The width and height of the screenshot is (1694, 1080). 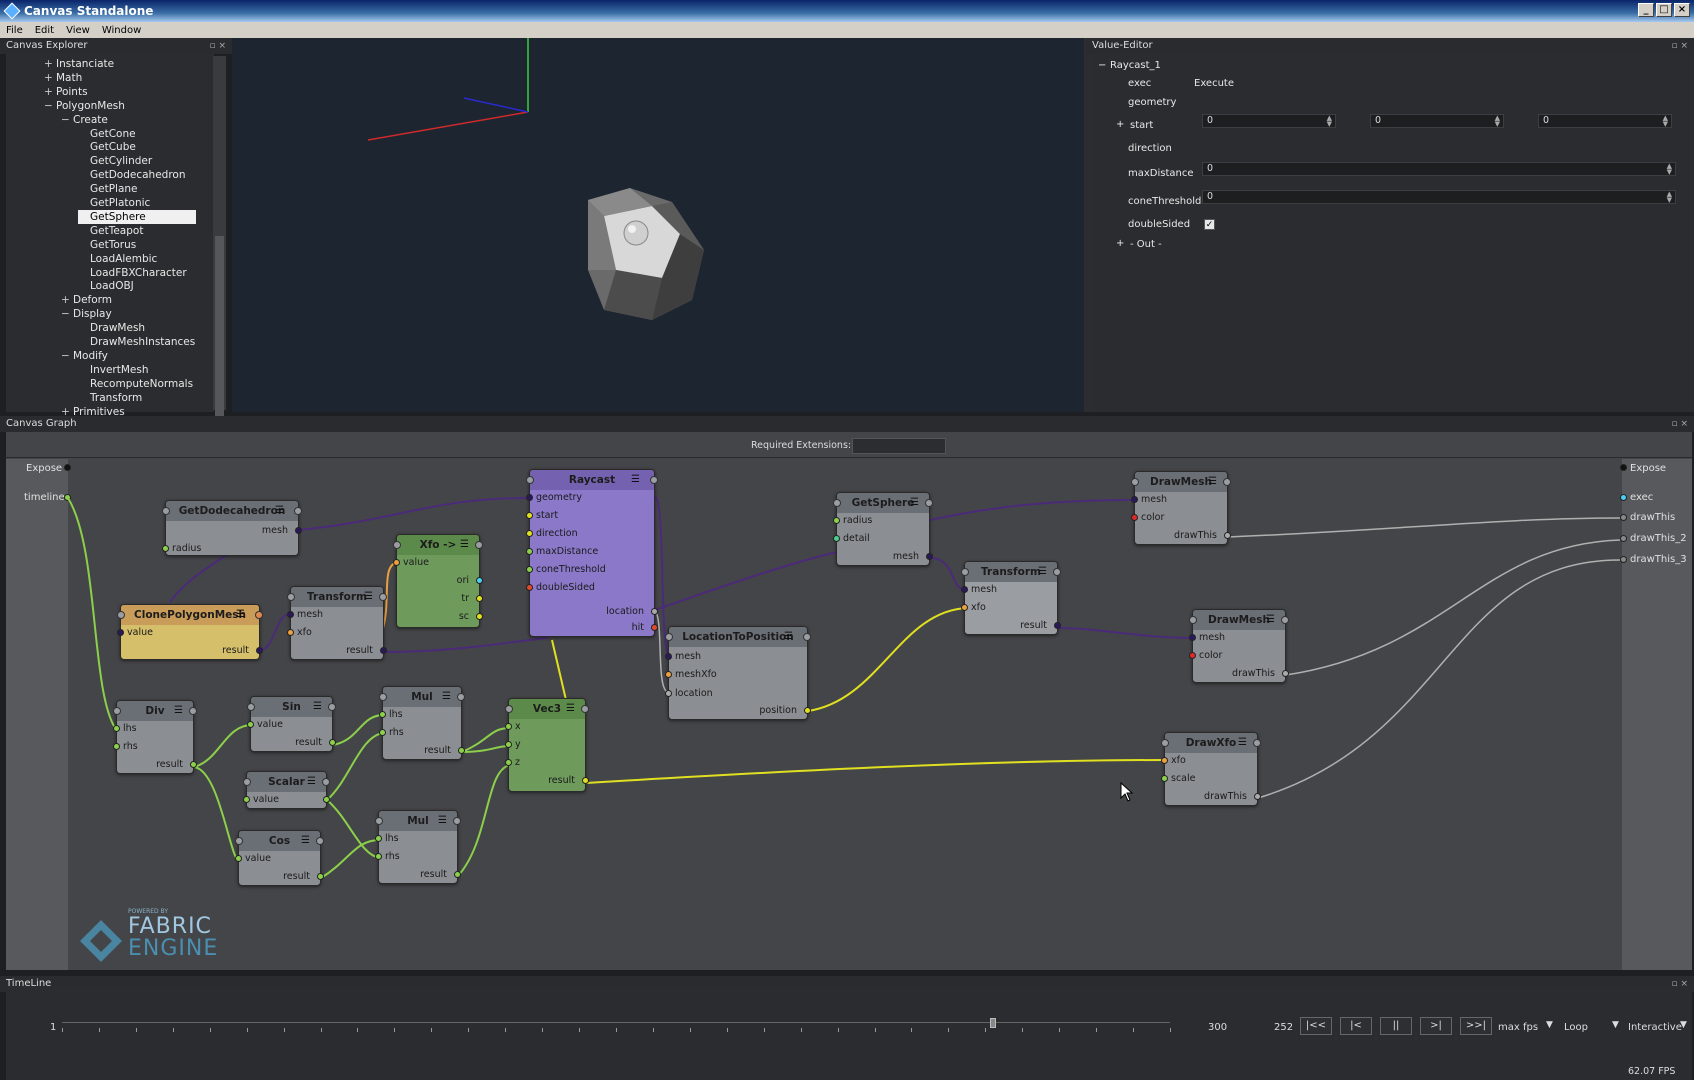 I want to click on timeline-handle, so click(x=992, y=1023).